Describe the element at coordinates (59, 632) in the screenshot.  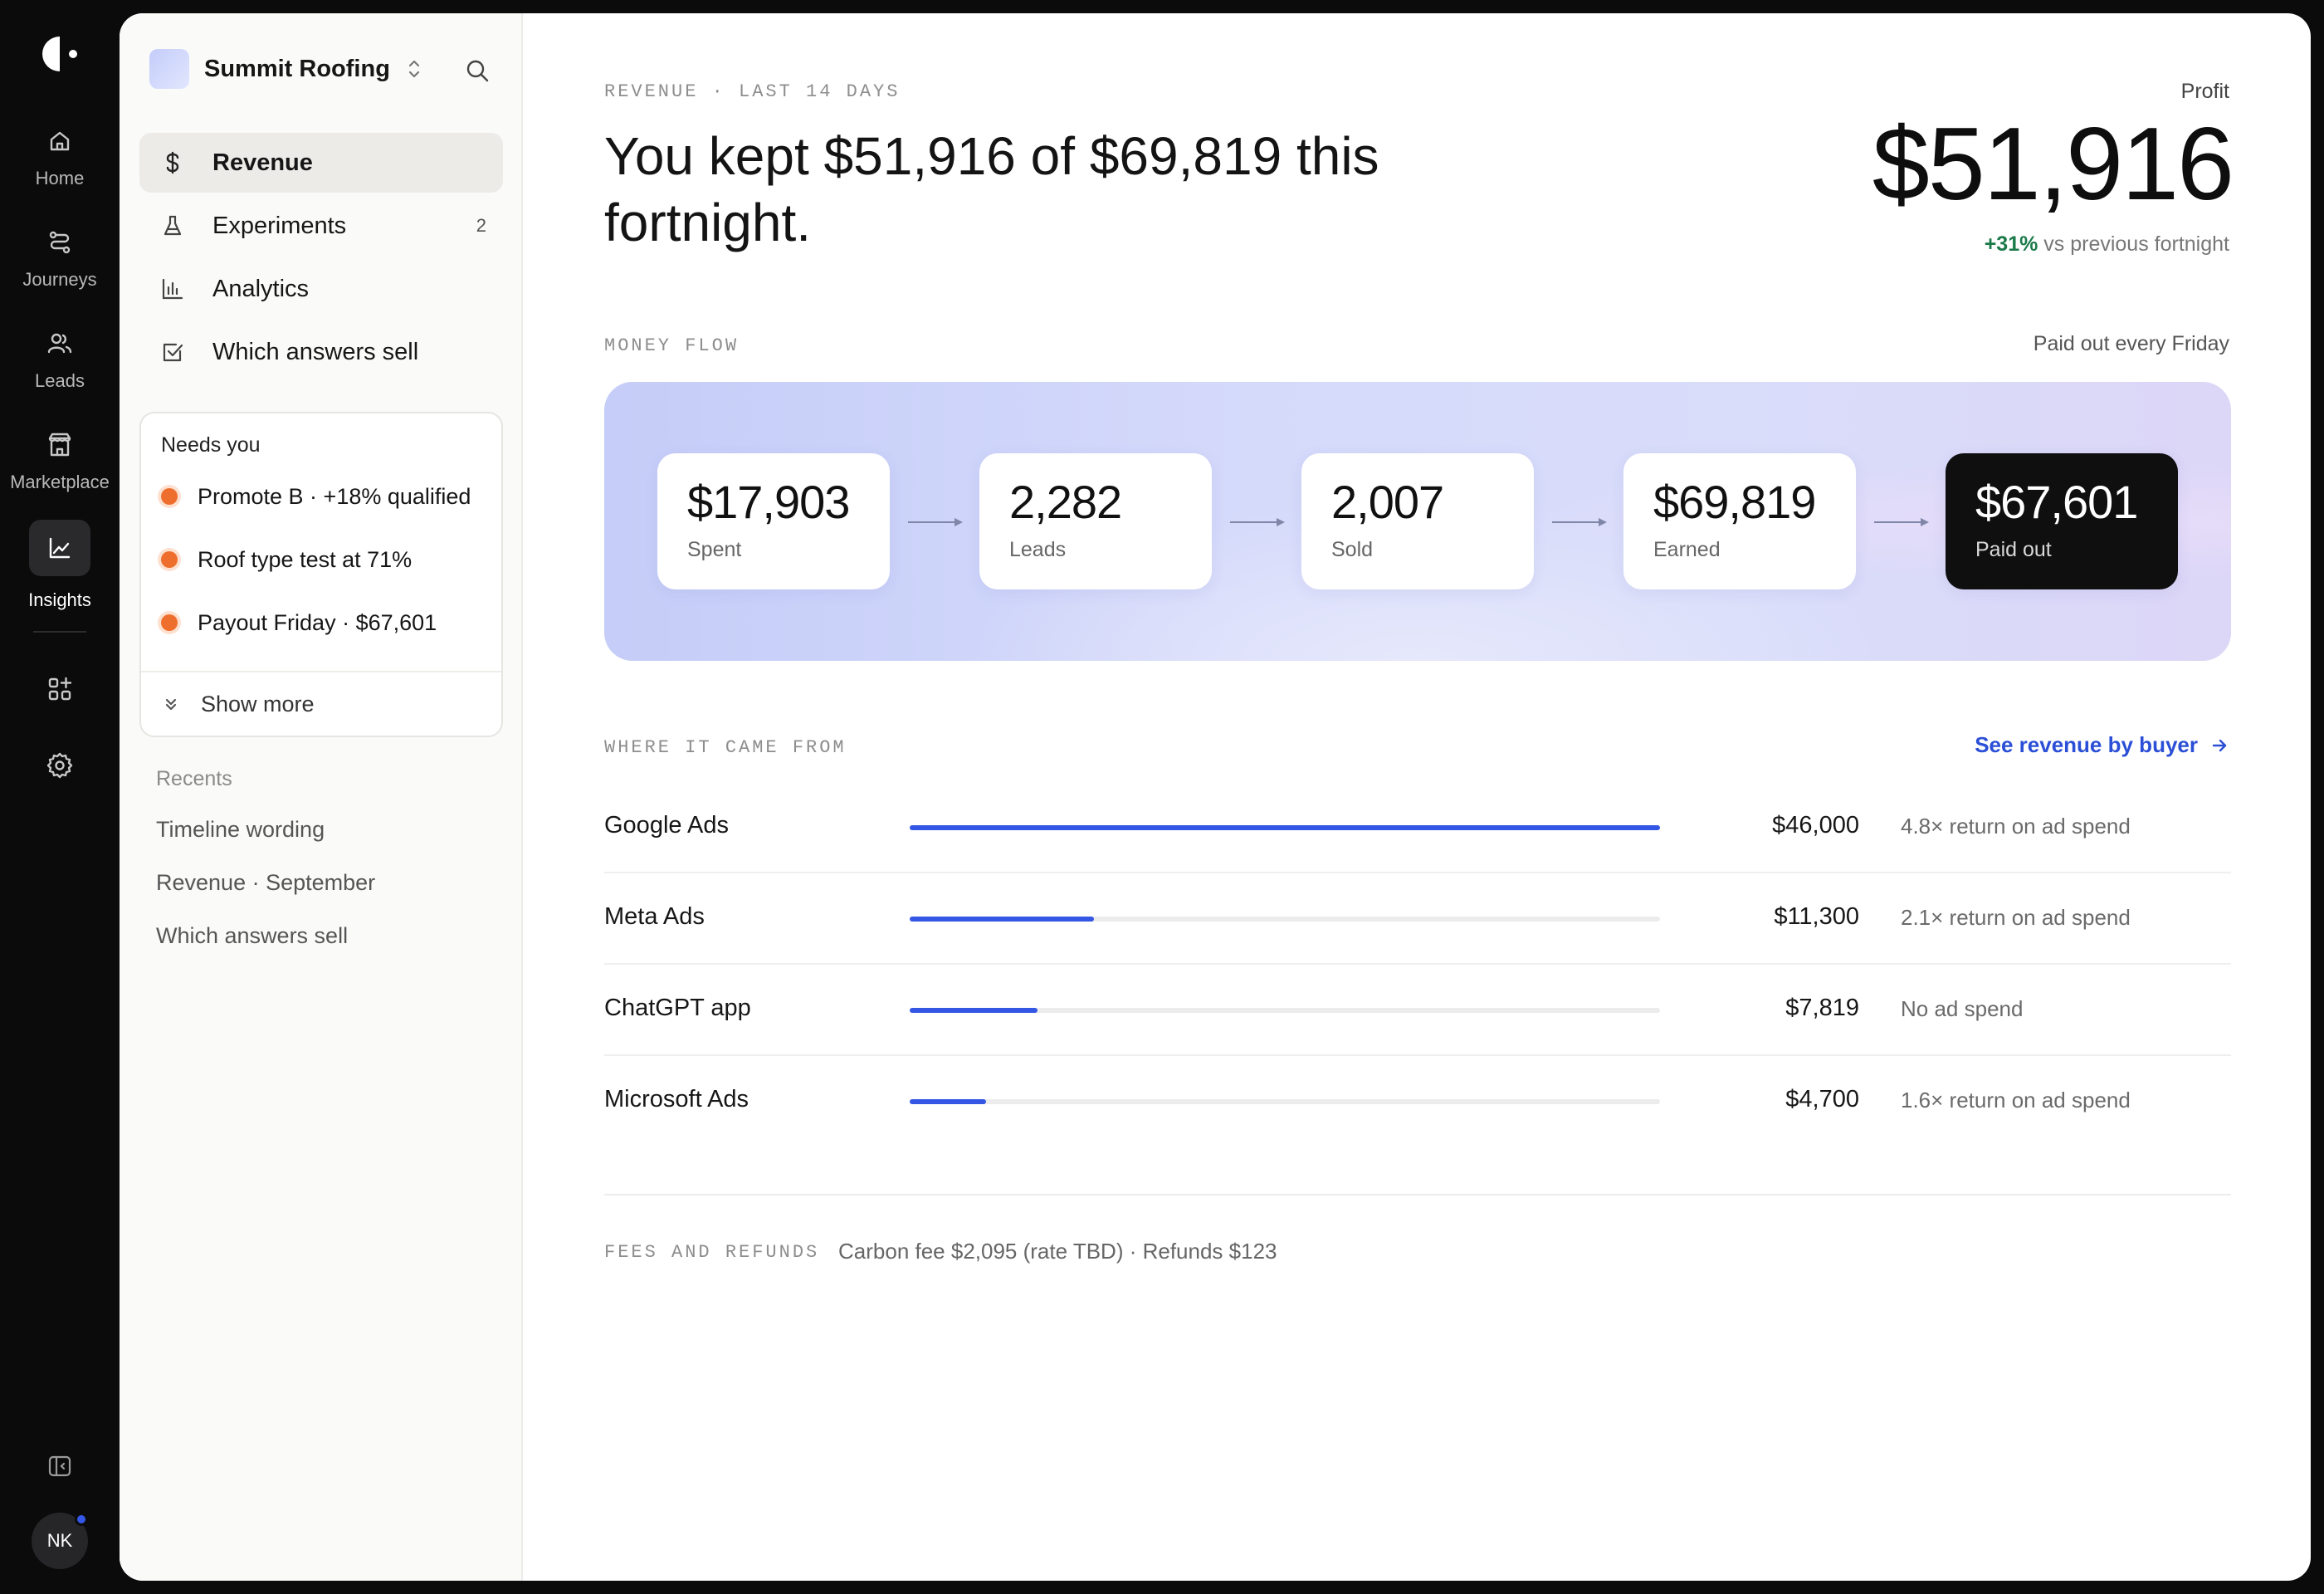
I see `rail-divider` at that location.